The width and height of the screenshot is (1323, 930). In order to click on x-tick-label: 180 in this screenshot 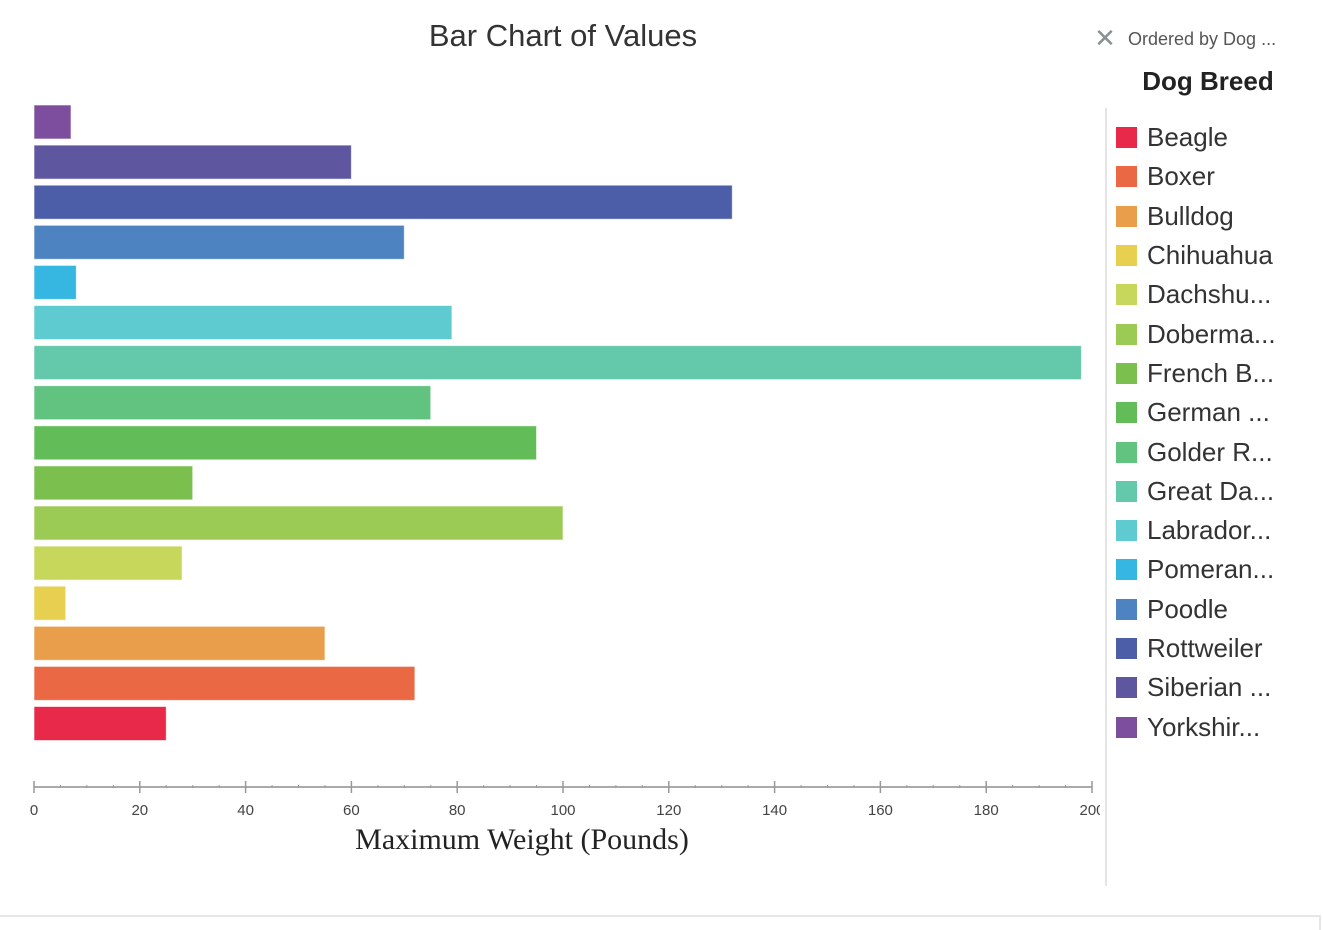, I will do `click(986, 810)`.